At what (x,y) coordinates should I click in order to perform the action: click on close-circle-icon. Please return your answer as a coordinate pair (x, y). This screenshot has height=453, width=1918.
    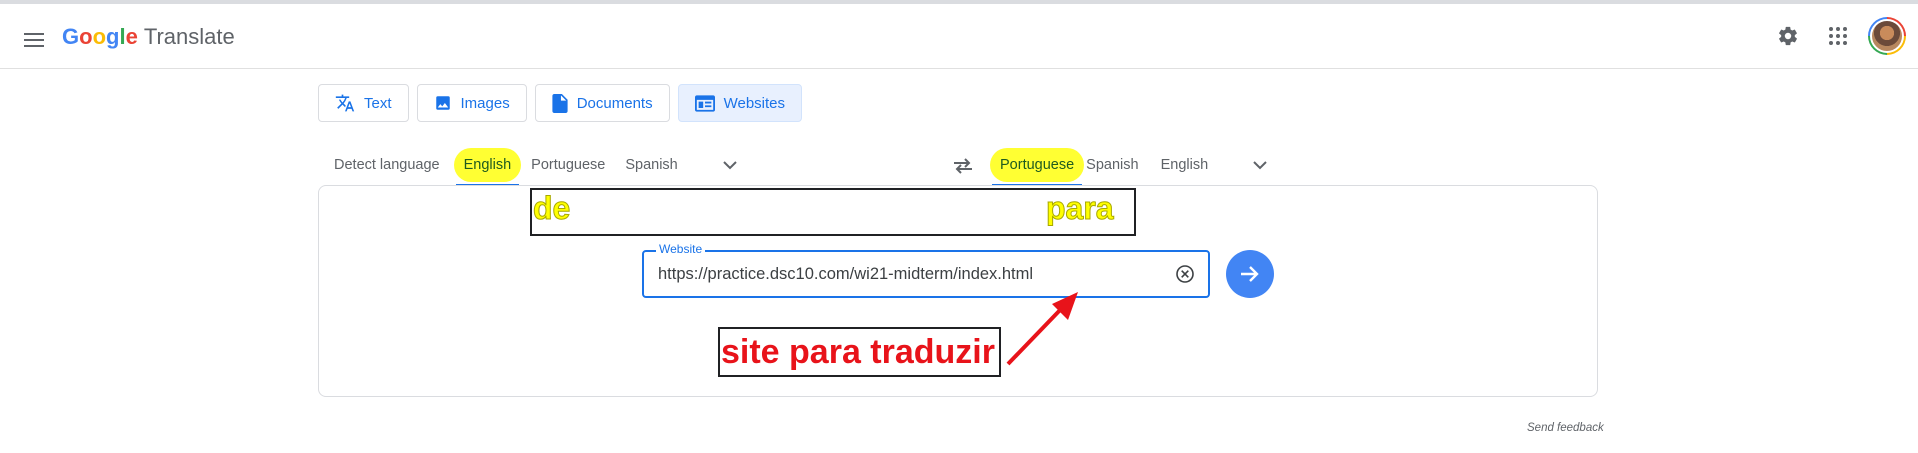
    Looking at the image, I should click on (1185, 274).